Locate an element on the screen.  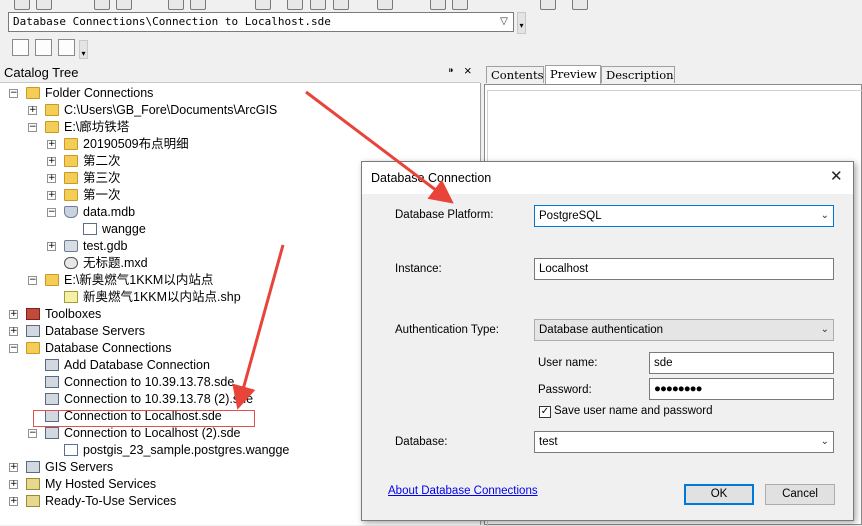
arrow-to-connection is located at coordinates (258, 327).